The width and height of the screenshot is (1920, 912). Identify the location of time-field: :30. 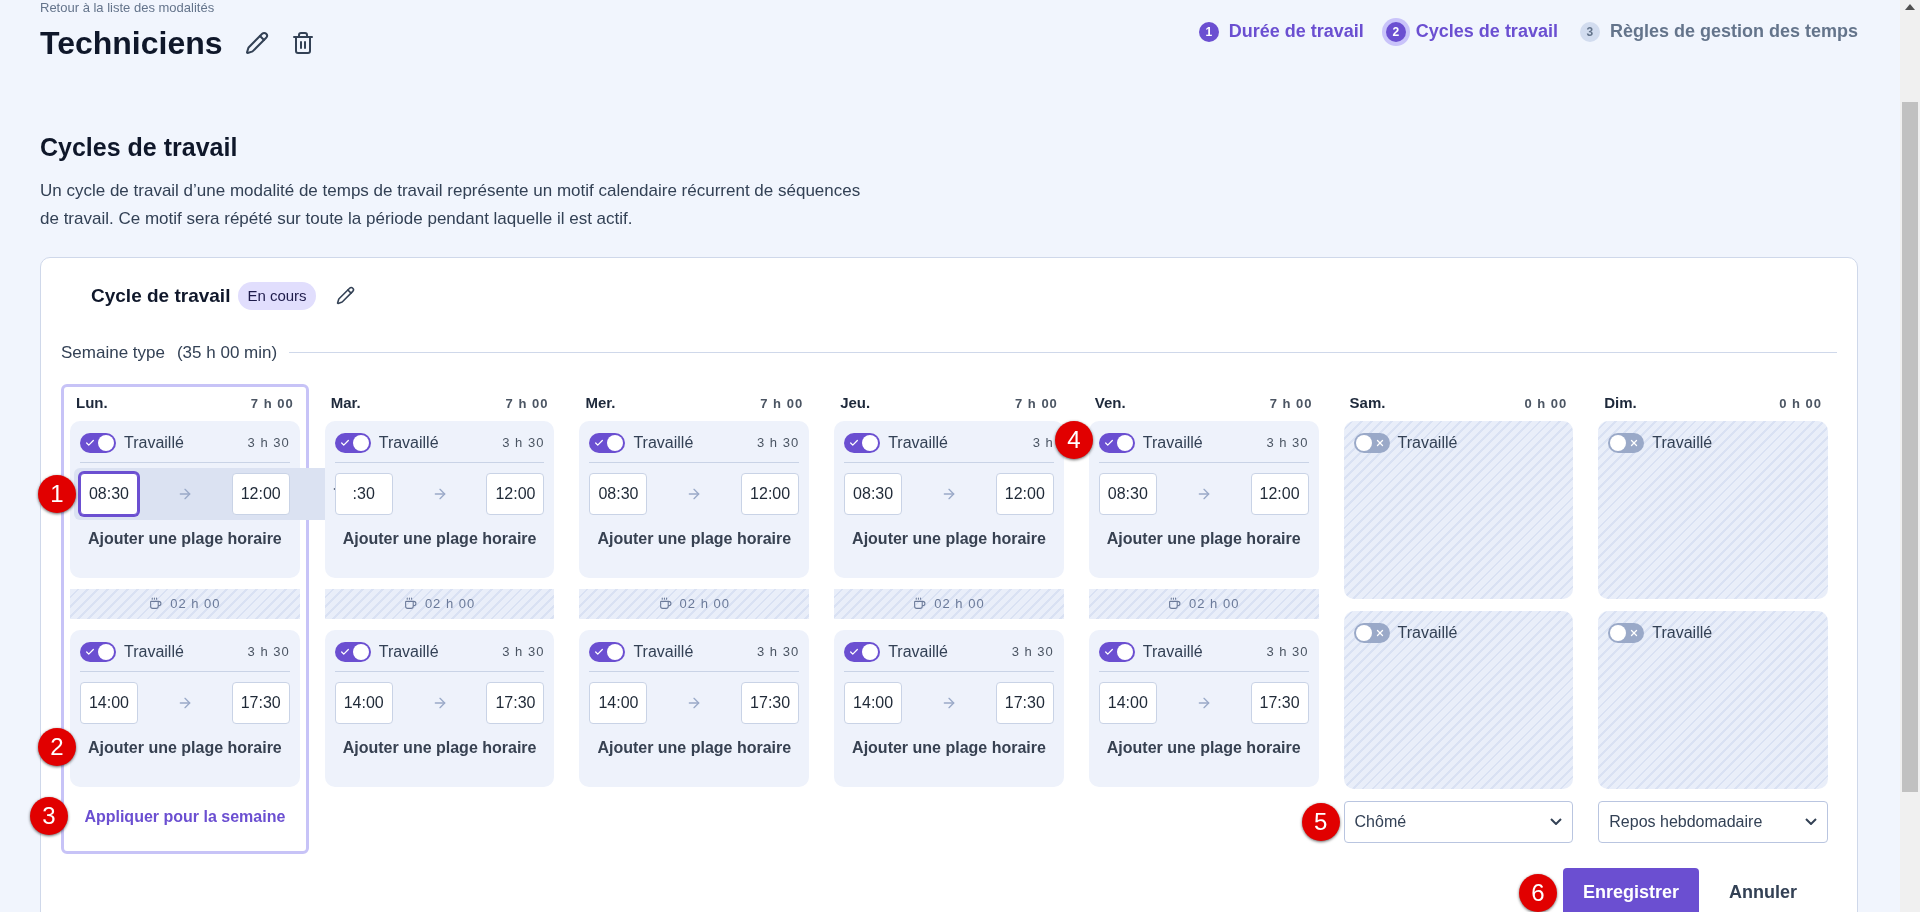
(363, 493).